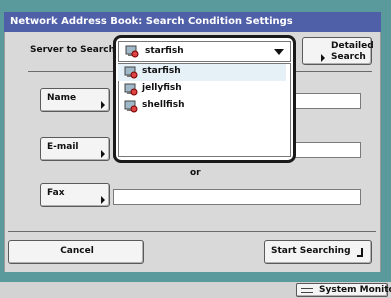 The height and width of the screenshot is (298, 391). Describe the element at coordinates (62, 98) in the screenshot. I see `name-button-label: Name` at that location.